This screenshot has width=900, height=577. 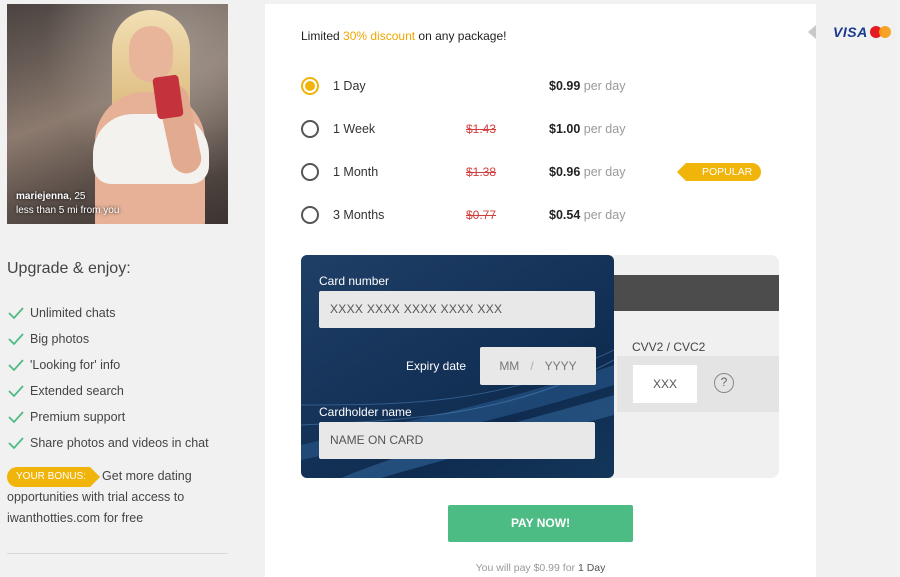 I want to click on upgrade-title: Upgrade & enjoy:, so click(x=69, y=268).